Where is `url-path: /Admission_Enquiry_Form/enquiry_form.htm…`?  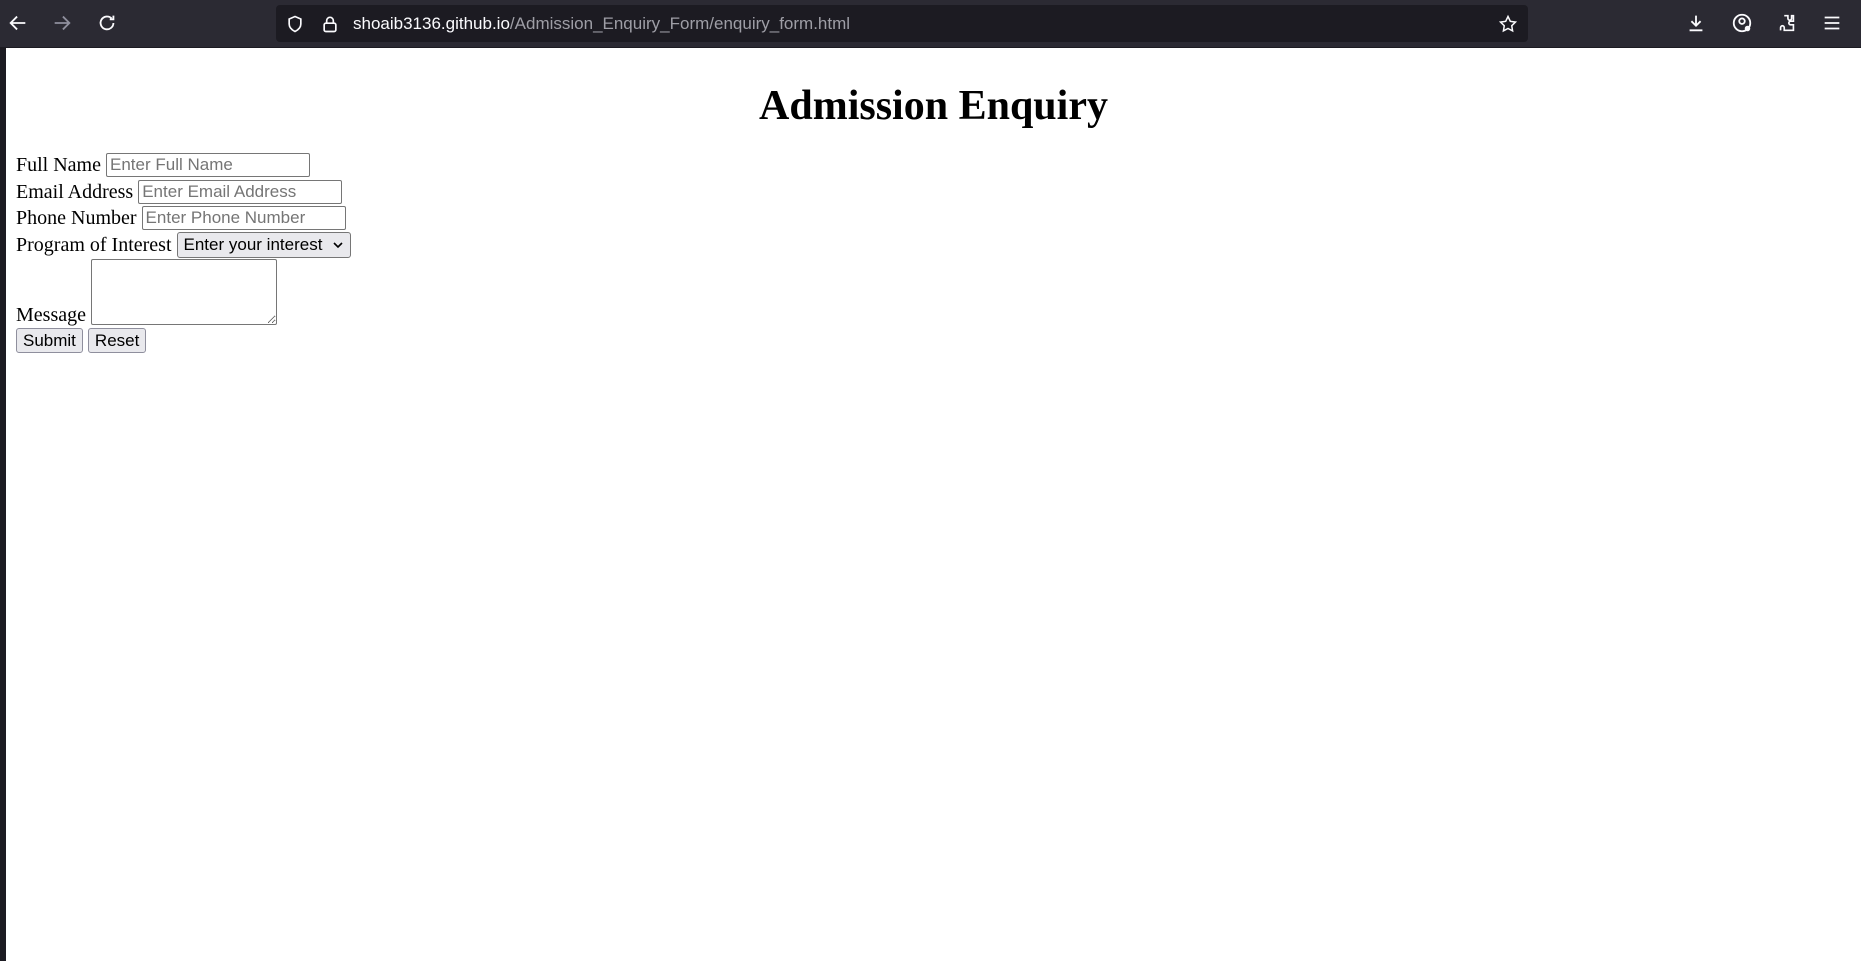
url-path: /Admission_Enquiry_Form/enquiry_form.htm… is located at coordinates (680, 23).